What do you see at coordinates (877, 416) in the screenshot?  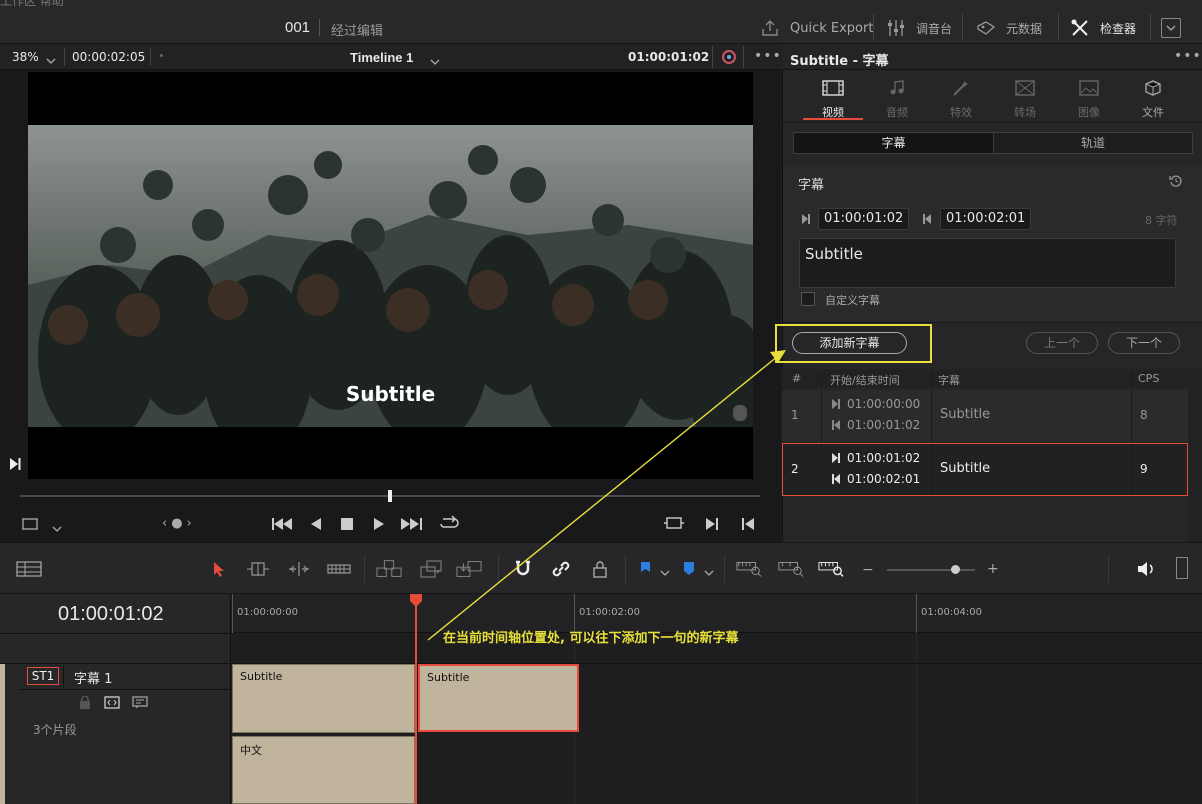 I see `row-times: 01:00:00:00 01:00:01:02` at bounding box center [877, 416].